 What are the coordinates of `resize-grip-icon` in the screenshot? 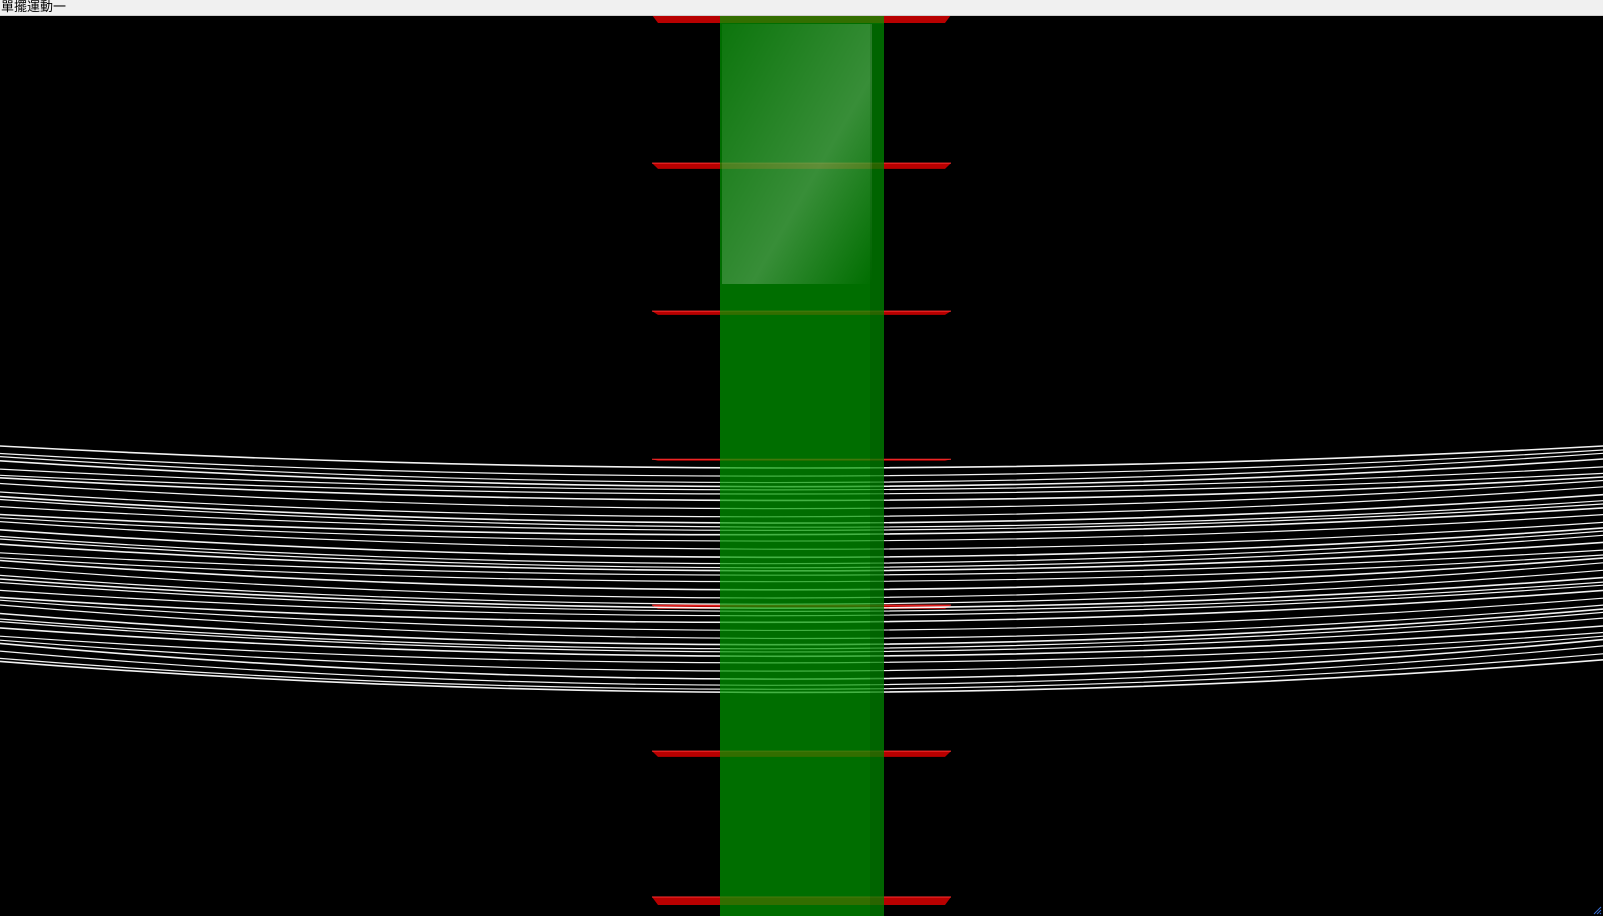 It's located at (1597, 910).